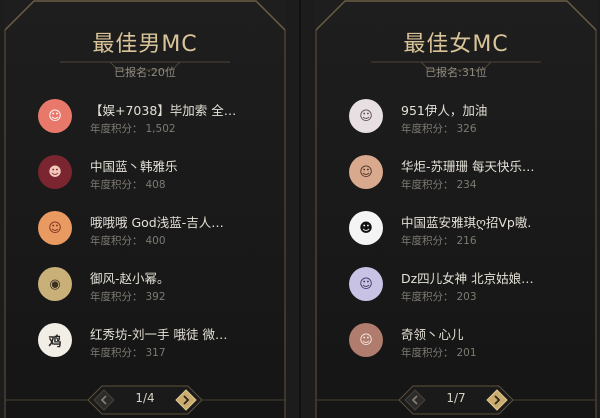 The height and width of the screenshot is (418, 600). I want to click on annual-score: 年度积分： 203, so click(439, 296).